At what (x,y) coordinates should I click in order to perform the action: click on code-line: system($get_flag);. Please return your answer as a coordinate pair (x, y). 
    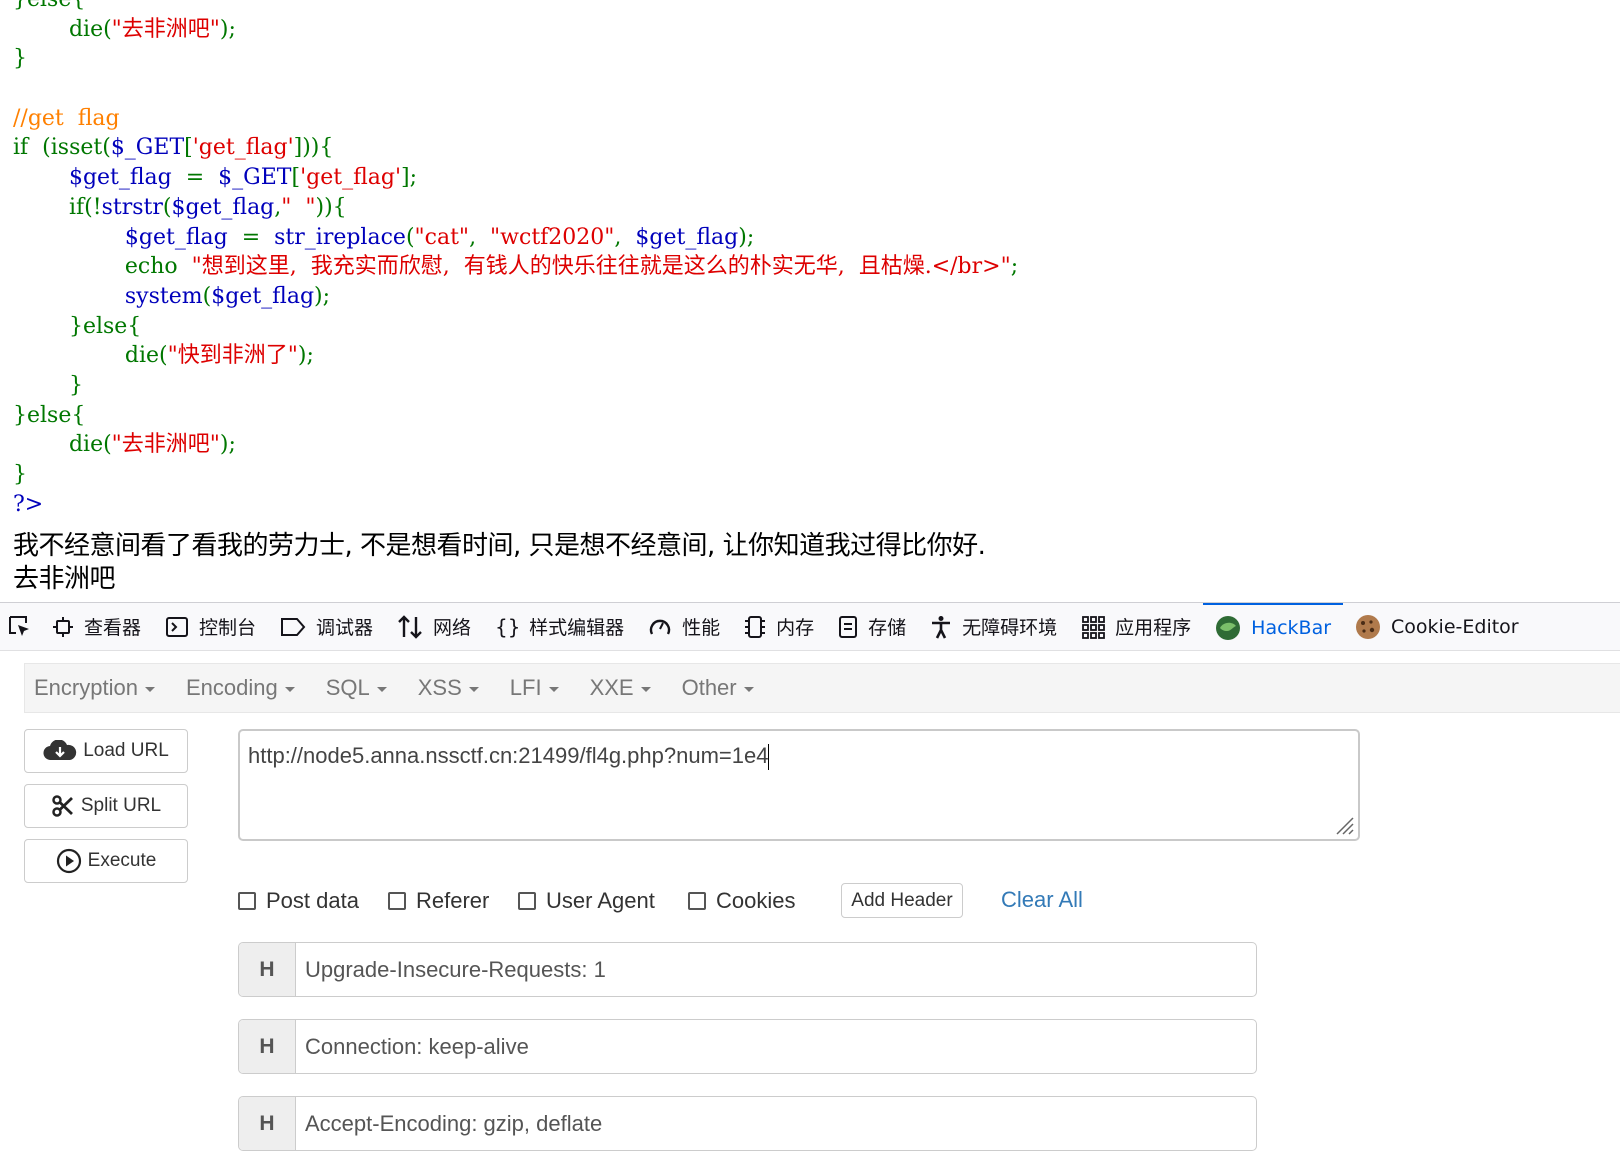
    Looking at the image, I should click on (515, 297).